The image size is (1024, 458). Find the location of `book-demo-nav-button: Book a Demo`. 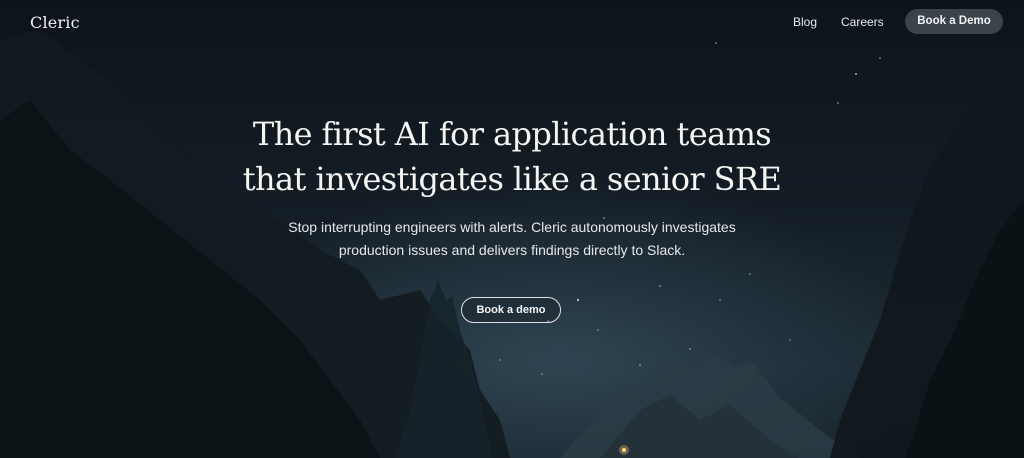

book-demo-nav-button: Book a Demo is located at coordinates (954, 21).